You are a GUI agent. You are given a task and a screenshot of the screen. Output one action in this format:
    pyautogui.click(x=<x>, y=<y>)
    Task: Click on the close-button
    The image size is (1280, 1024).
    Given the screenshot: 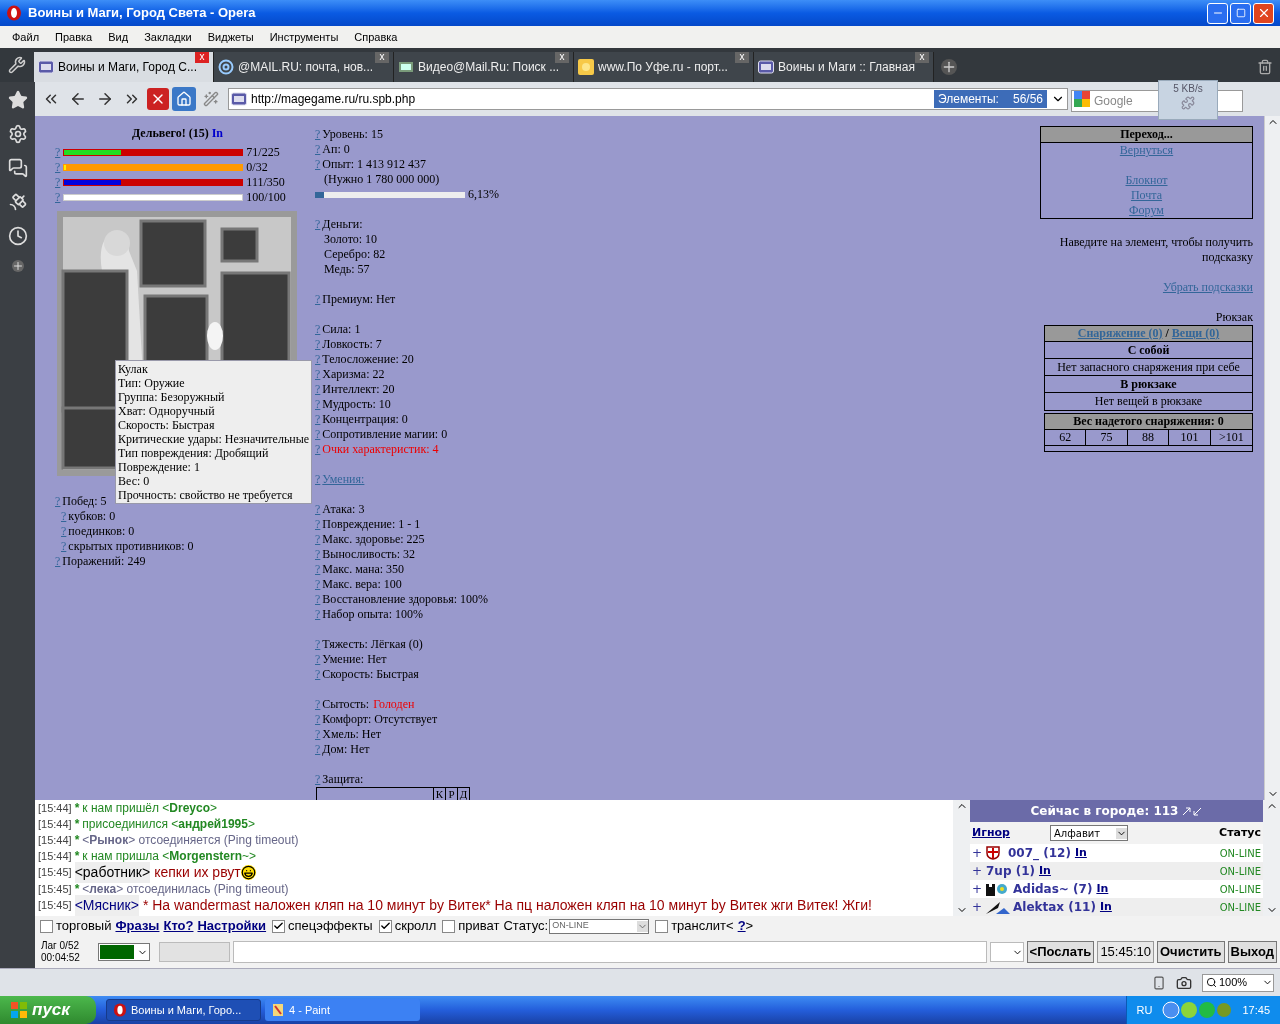 What is the action you would take?
    pyautogui.click(x=1263, y=13)
    